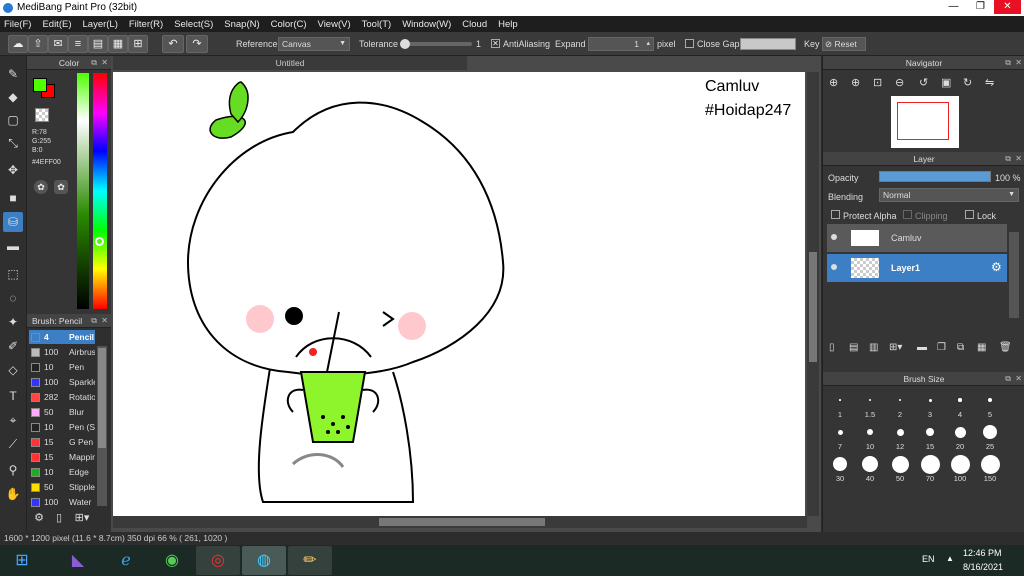 The image size is (1024, 576). What do you see at coordinates (193, 24) in the screenshot?
I see `menu-select: Select(S)` at bounding box center [193, 24].